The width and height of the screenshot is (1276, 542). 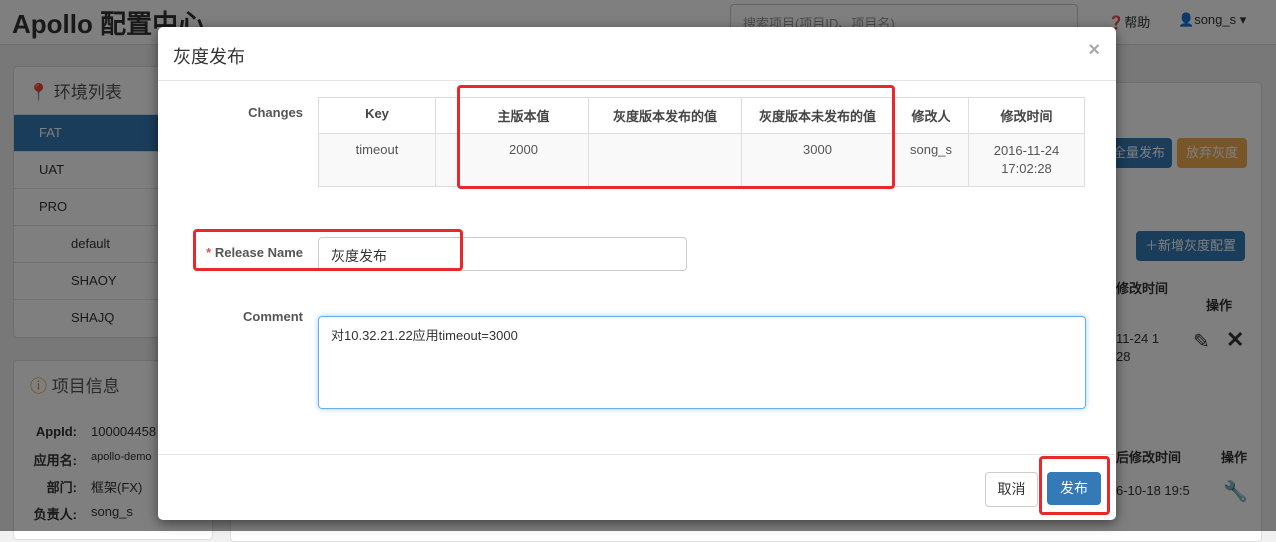 I want to click on col-blank, so click(x=447, y=115).